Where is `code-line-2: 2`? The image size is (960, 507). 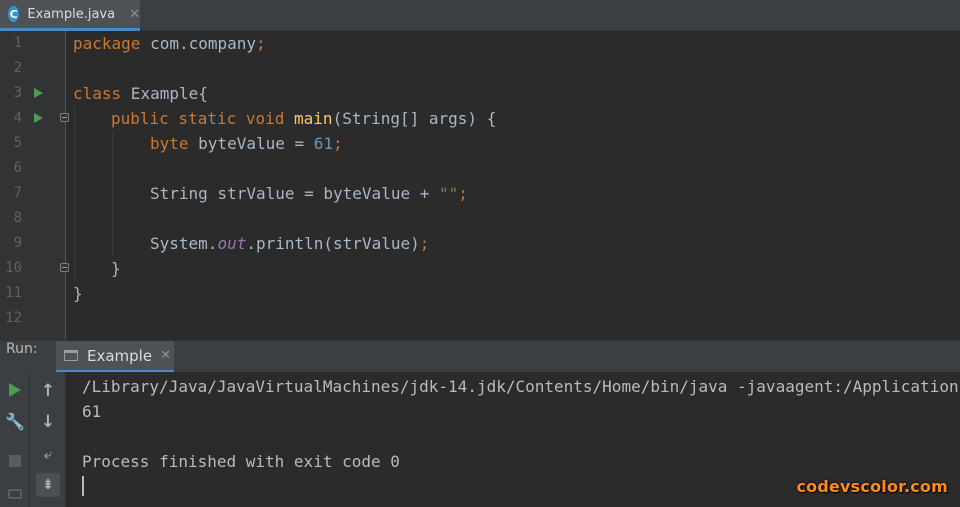
code-line-2: 2 is located at coordinates (480, 68).